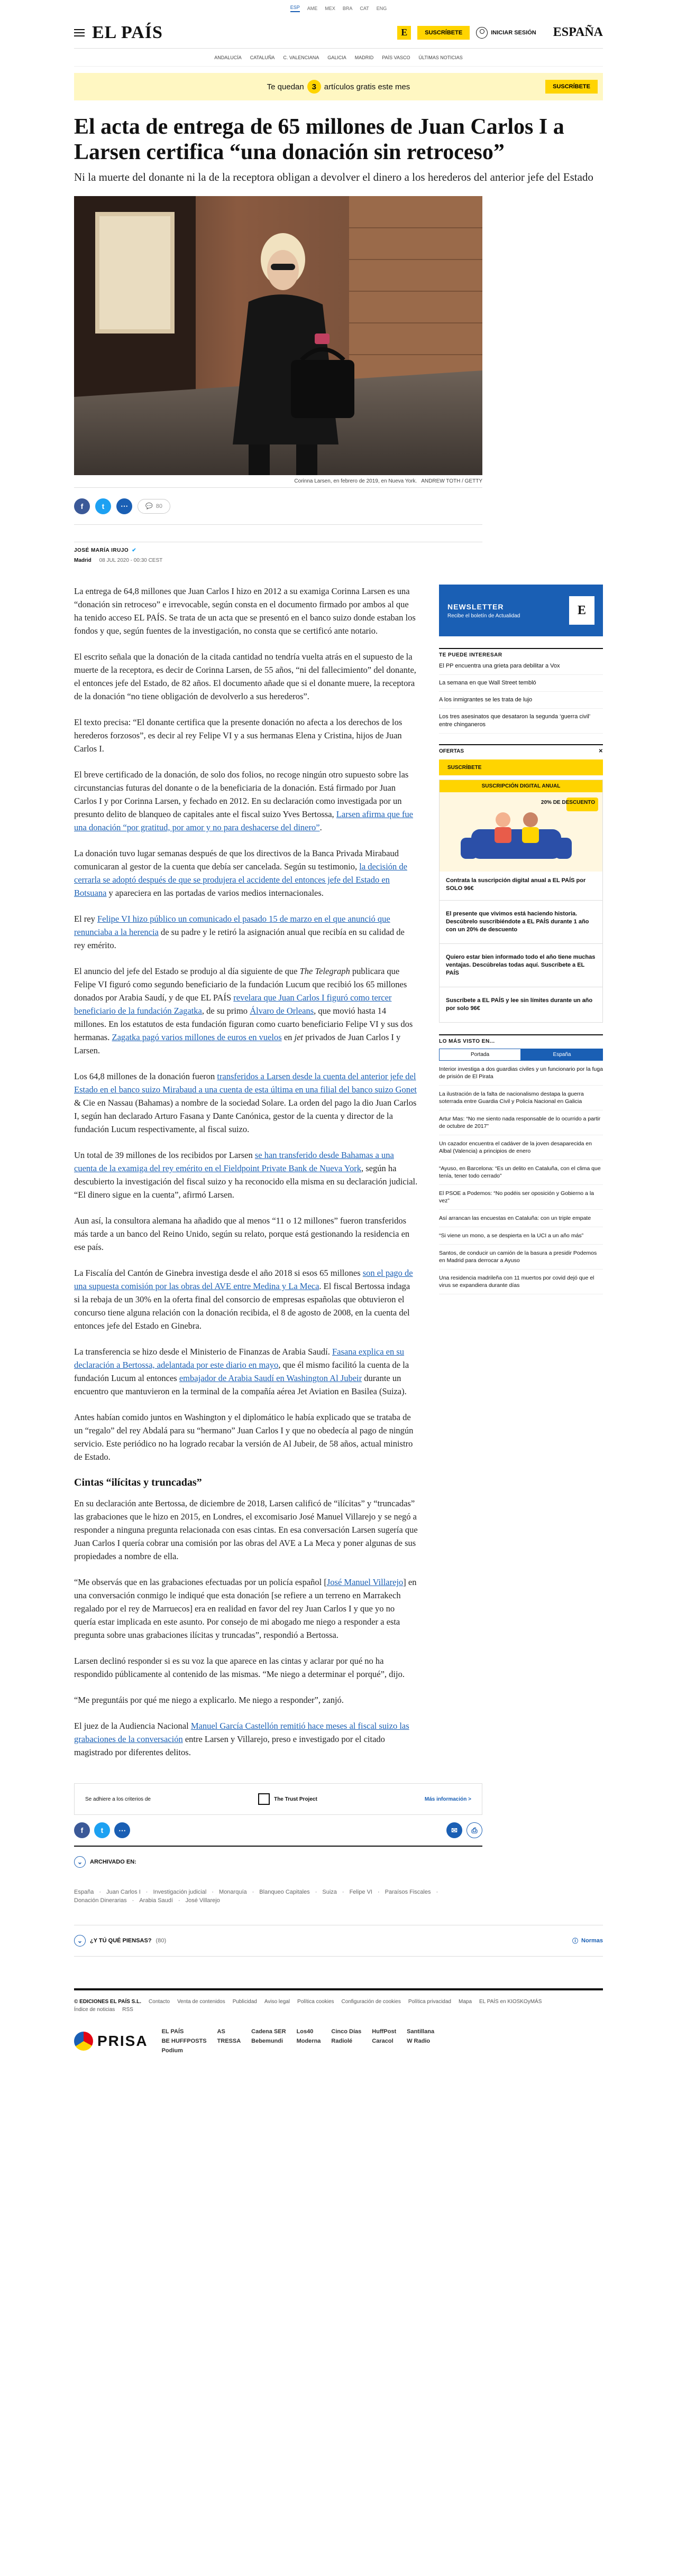 This screenshot has width=677, height=2576. Describe the element at coordinates (440, 58) in the screenshot. I see `section-nav-item: ÚLTIMAS NOTICIAS` at that location.